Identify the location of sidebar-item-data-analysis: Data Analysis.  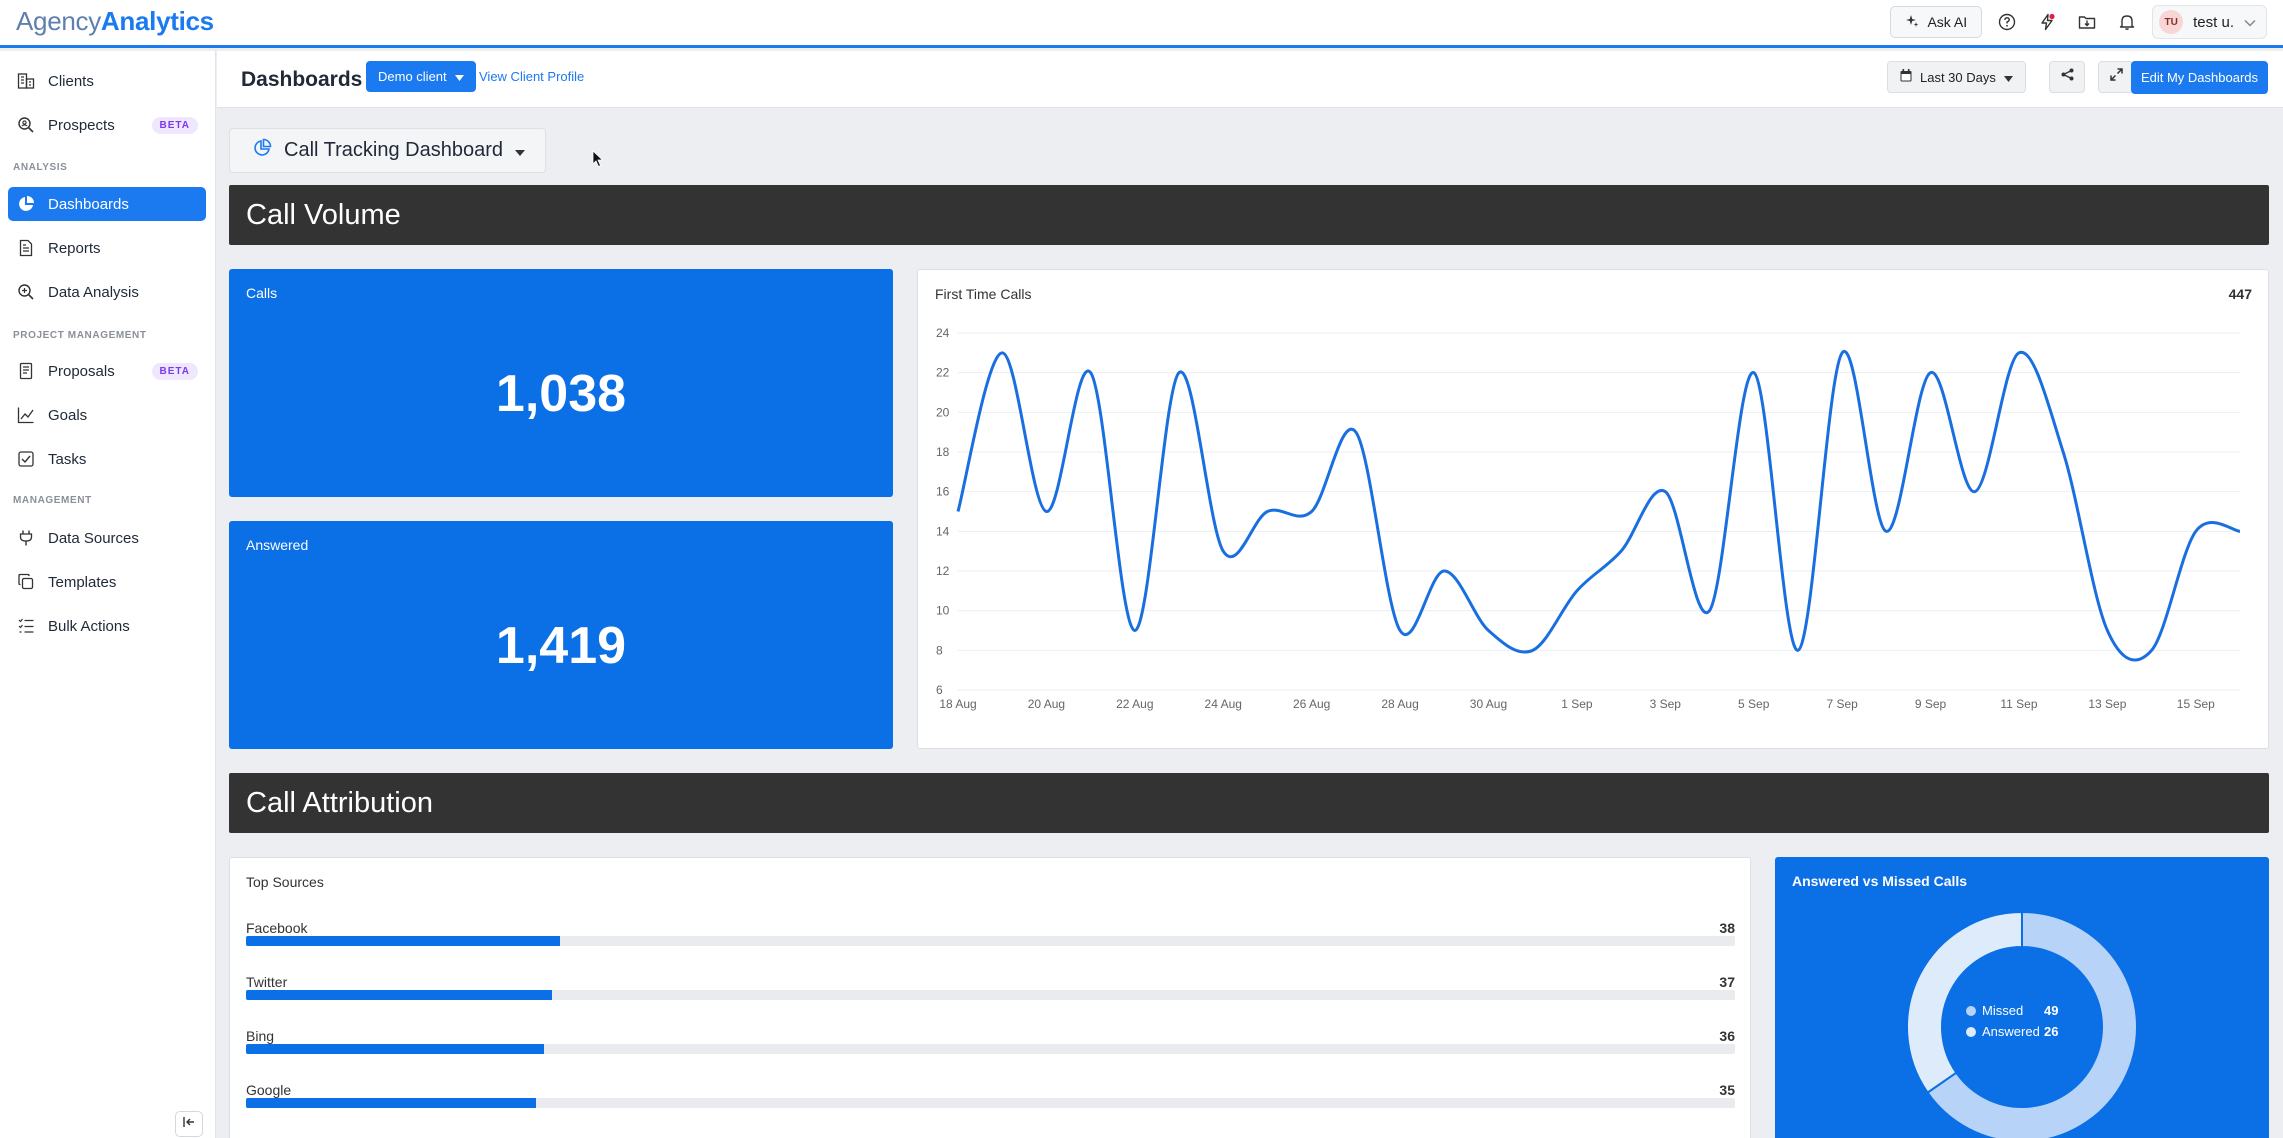
(107, 292).